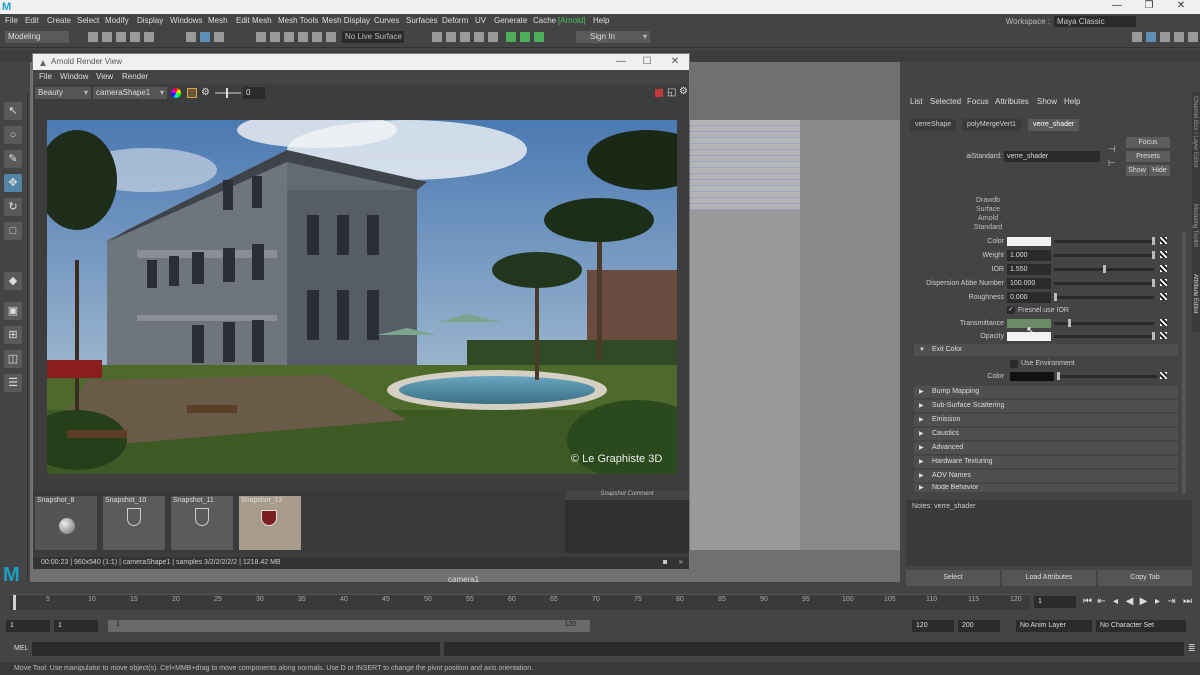 Image resolution: width=1200 pixels, height=675 pixels. I want to click on save-scene-icon, so click(121, 37).